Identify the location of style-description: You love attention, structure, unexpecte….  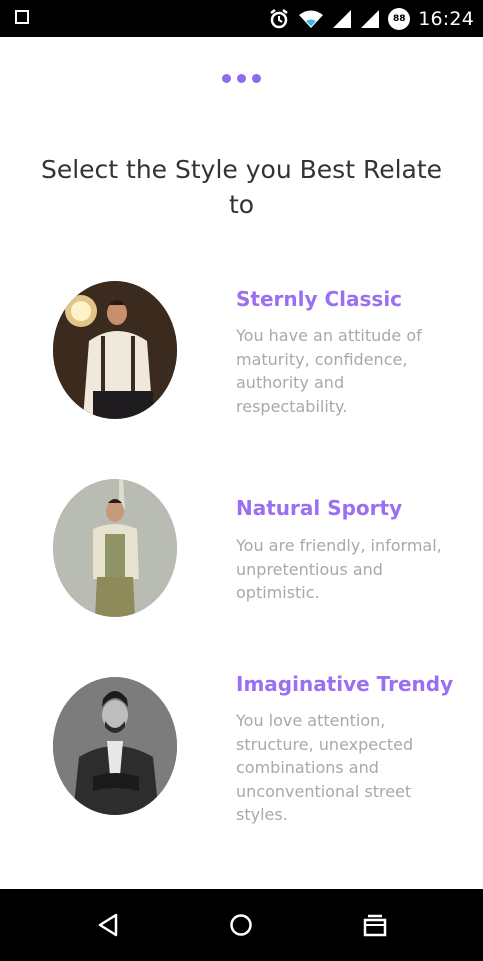
(325, 767).